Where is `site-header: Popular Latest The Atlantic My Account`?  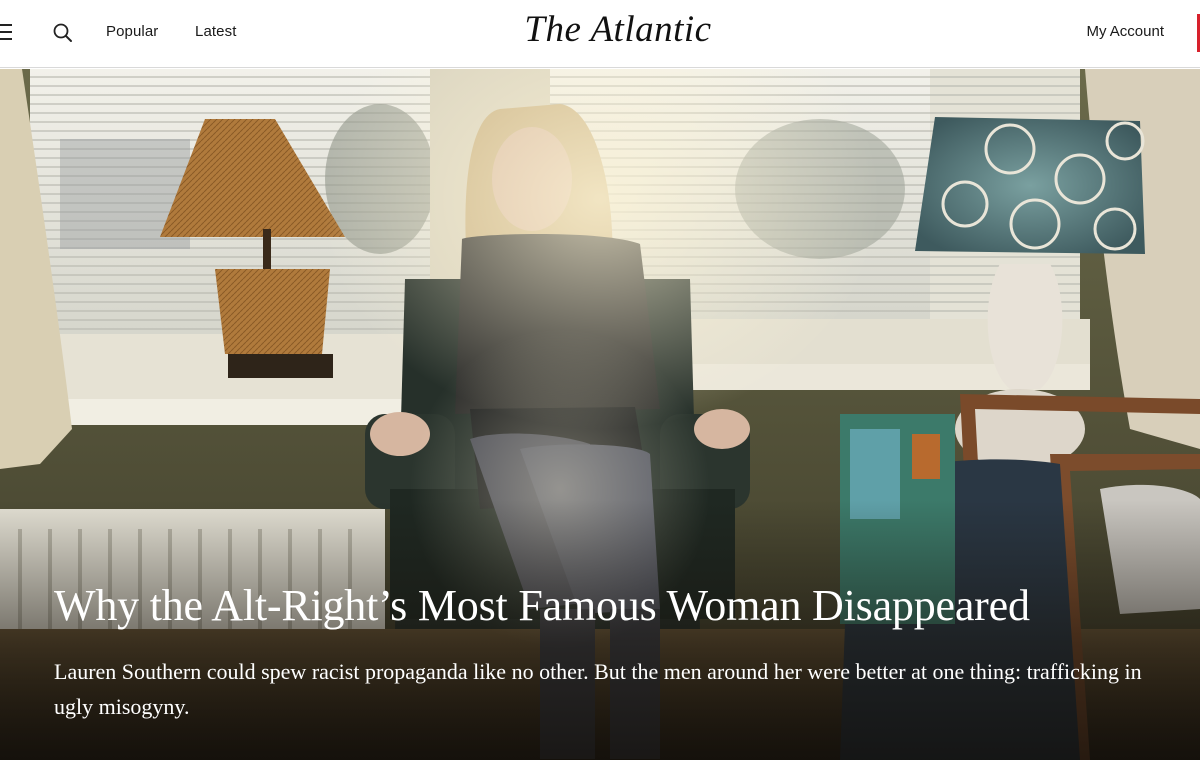 site-header: Popular Latest The Atlantic My Account is located at coordinates (600, 34).